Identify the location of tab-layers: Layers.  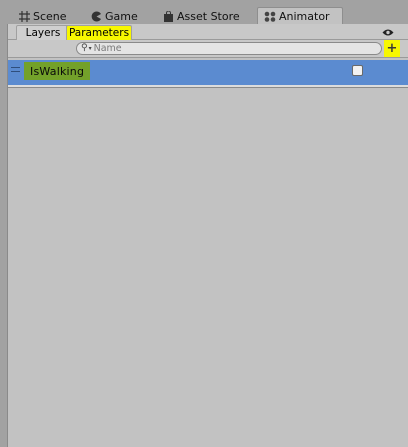
(43, 32).